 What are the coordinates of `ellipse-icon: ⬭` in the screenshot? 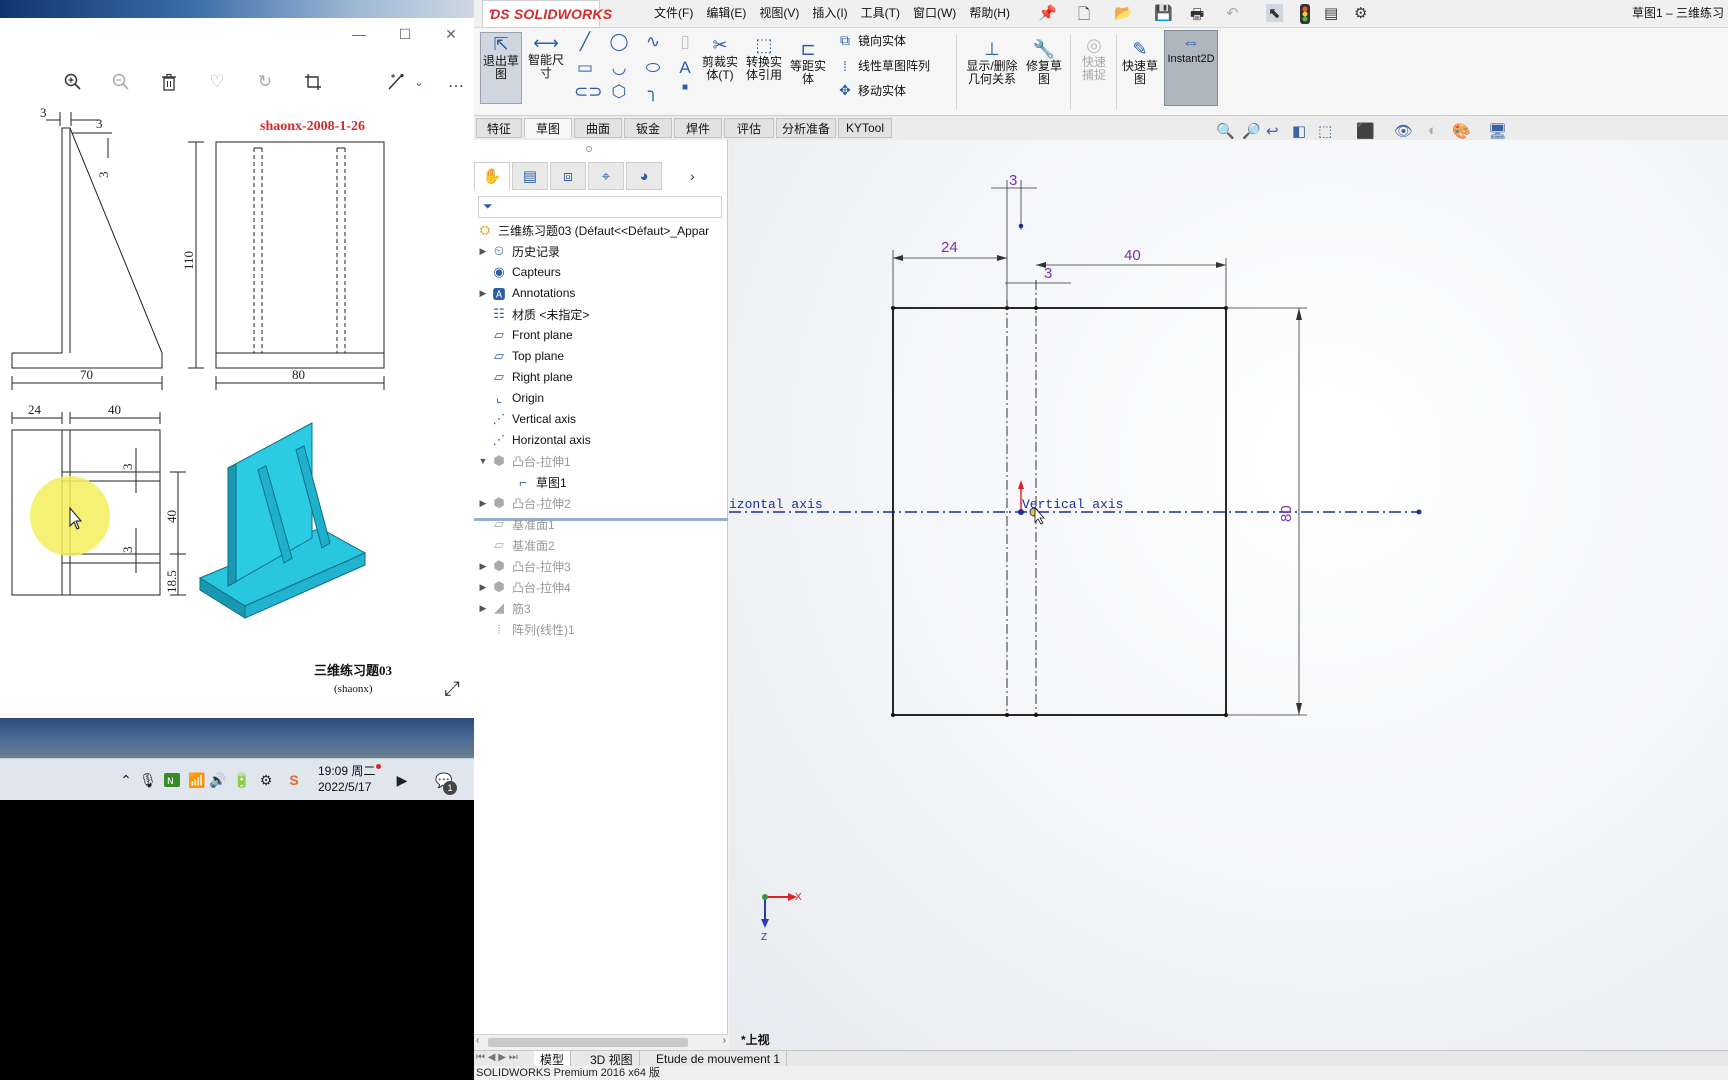 It's located at (653, 68).